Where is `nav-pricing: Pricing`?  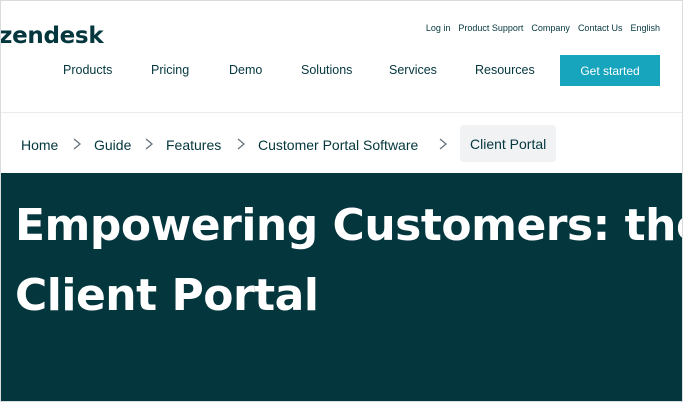 nav-pricing: Pricing is located at coordinates (170, 70).